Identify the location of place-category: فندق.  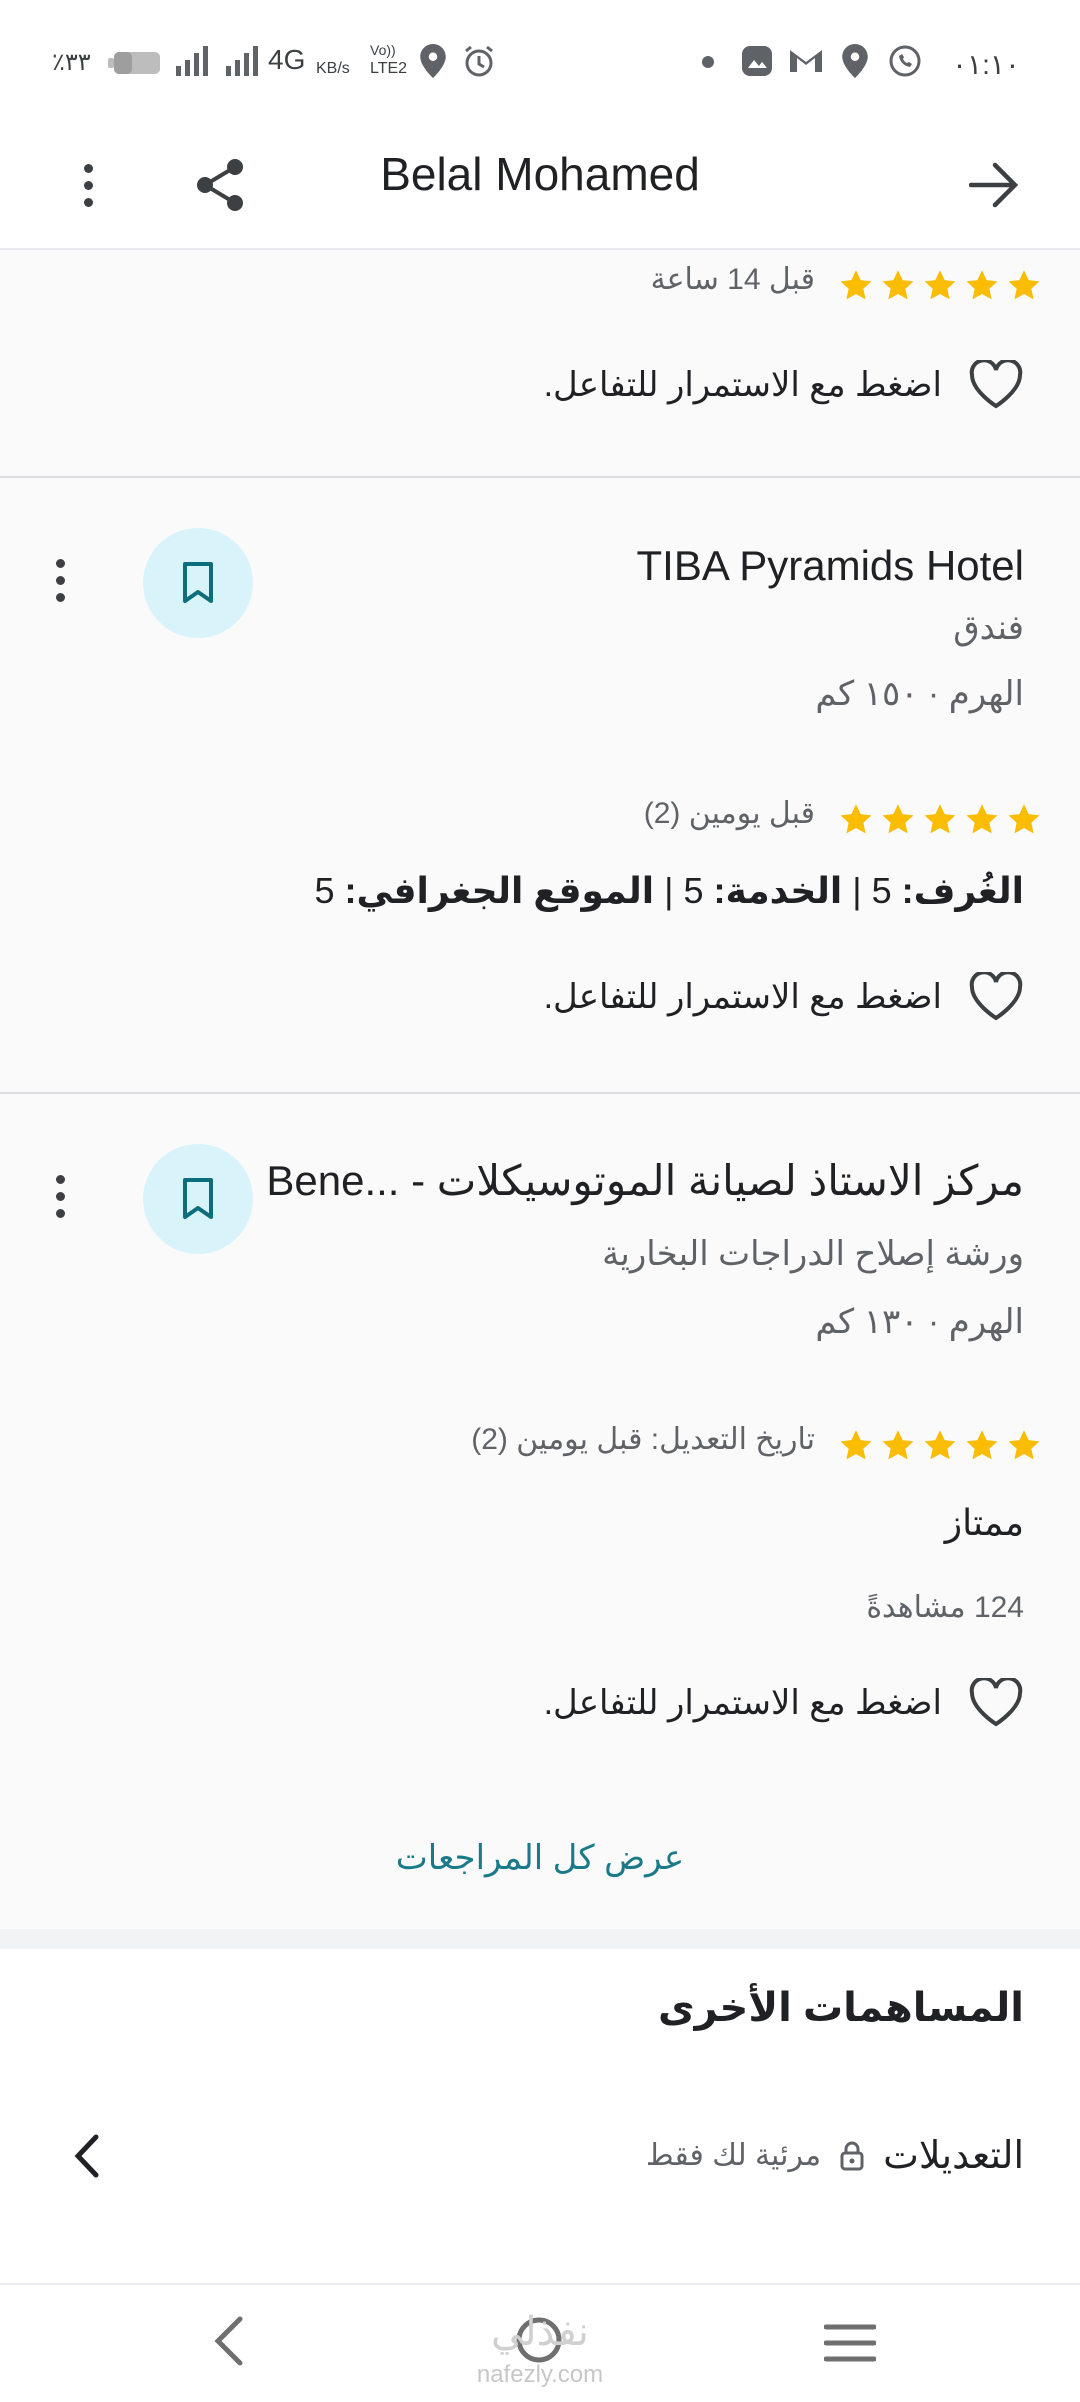
(988, 628).